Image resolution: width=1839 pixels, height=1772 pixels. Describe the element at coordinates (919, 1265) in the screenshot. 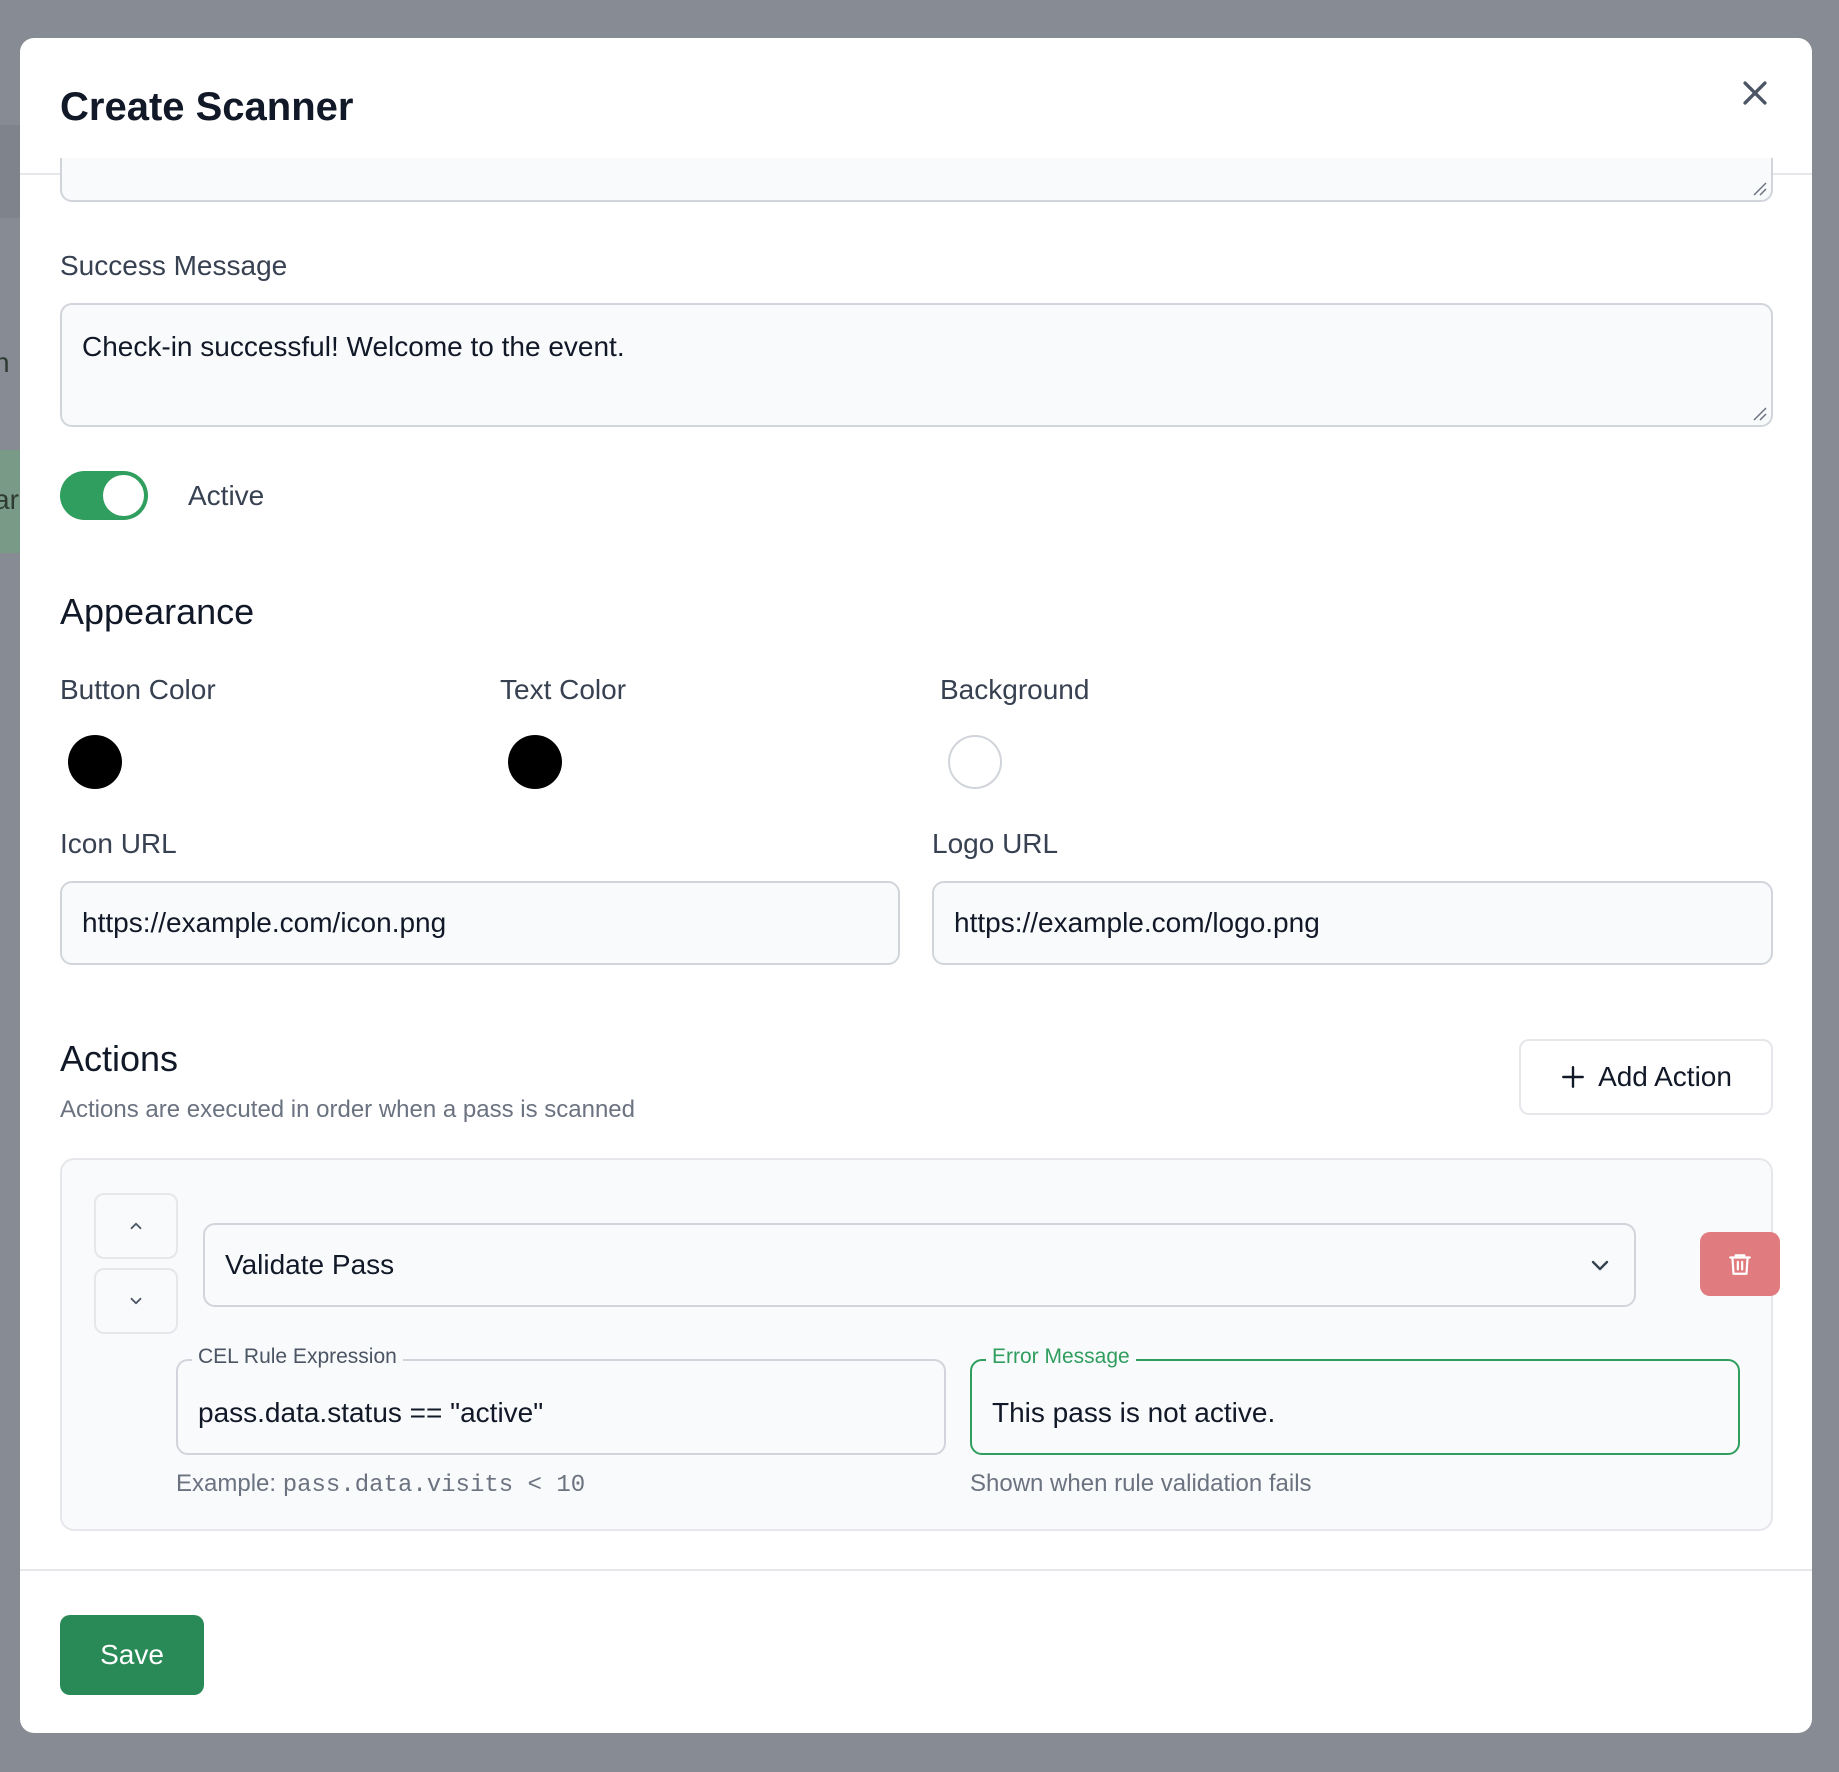

I see `action-type-select: Validate Pass` at that location.